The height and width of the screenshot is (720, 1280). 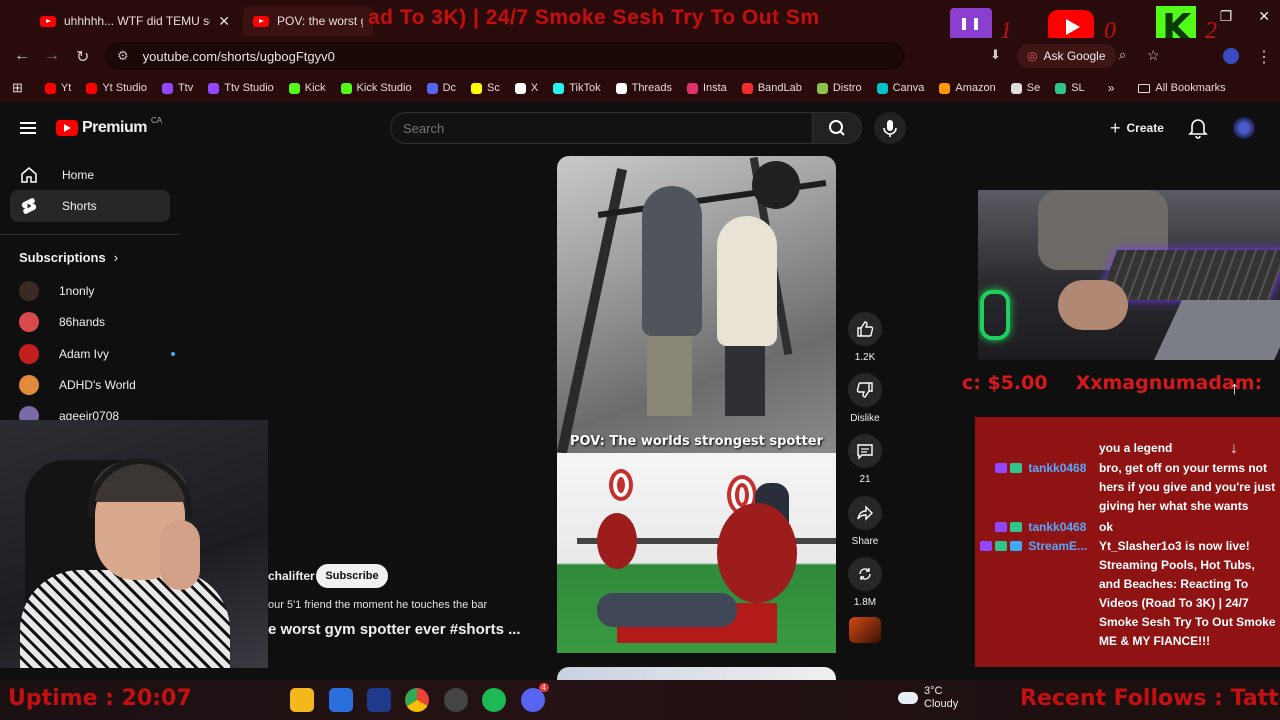 What do you see at coordinates (1016, 546) in the screenshot?
I see `bot-badge-icon` at bounding box center [1016, 546].